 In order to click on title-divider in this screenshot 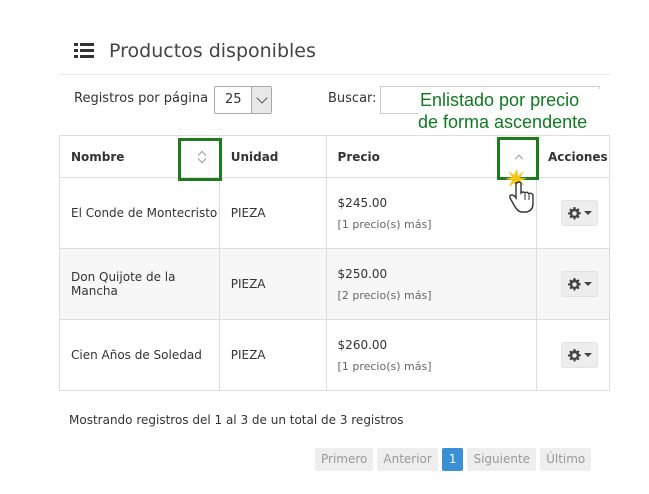, I will do `click(334, 74)`.